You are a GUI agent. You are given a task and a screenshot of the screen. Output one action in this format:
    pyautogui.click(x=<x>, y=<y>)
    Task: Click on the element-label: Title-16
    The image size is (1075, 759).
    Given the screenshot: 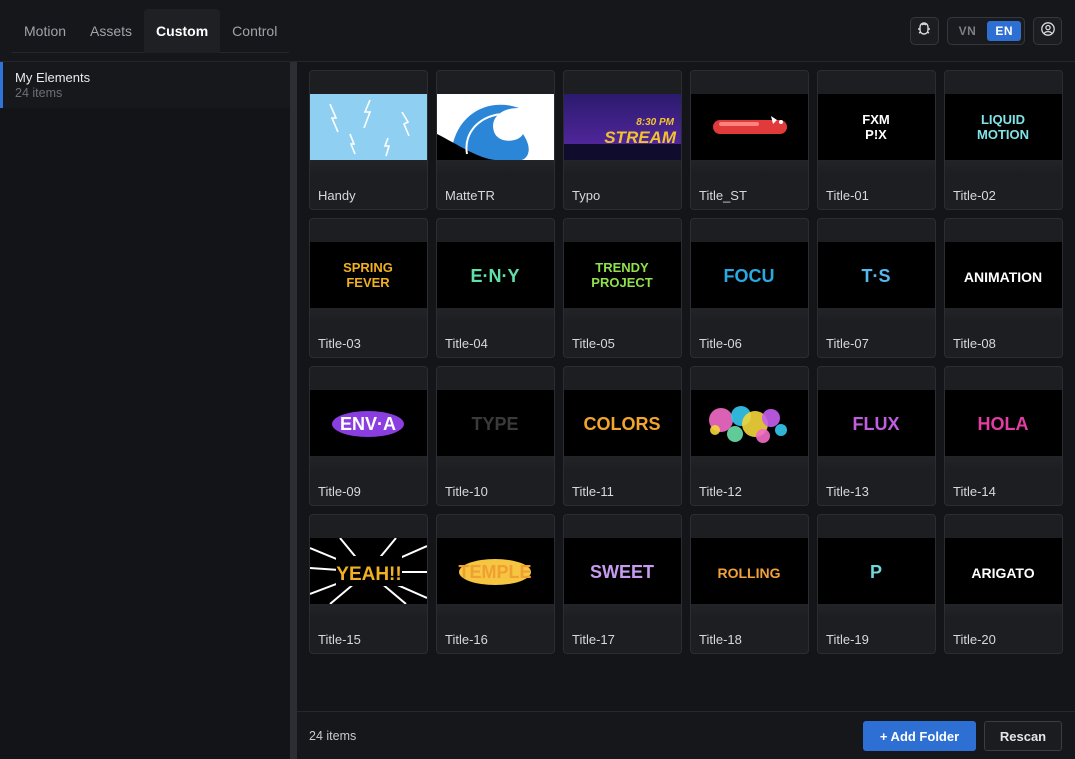 What is the action you would take?
    pyautogui.click(x=466, y=639)
    